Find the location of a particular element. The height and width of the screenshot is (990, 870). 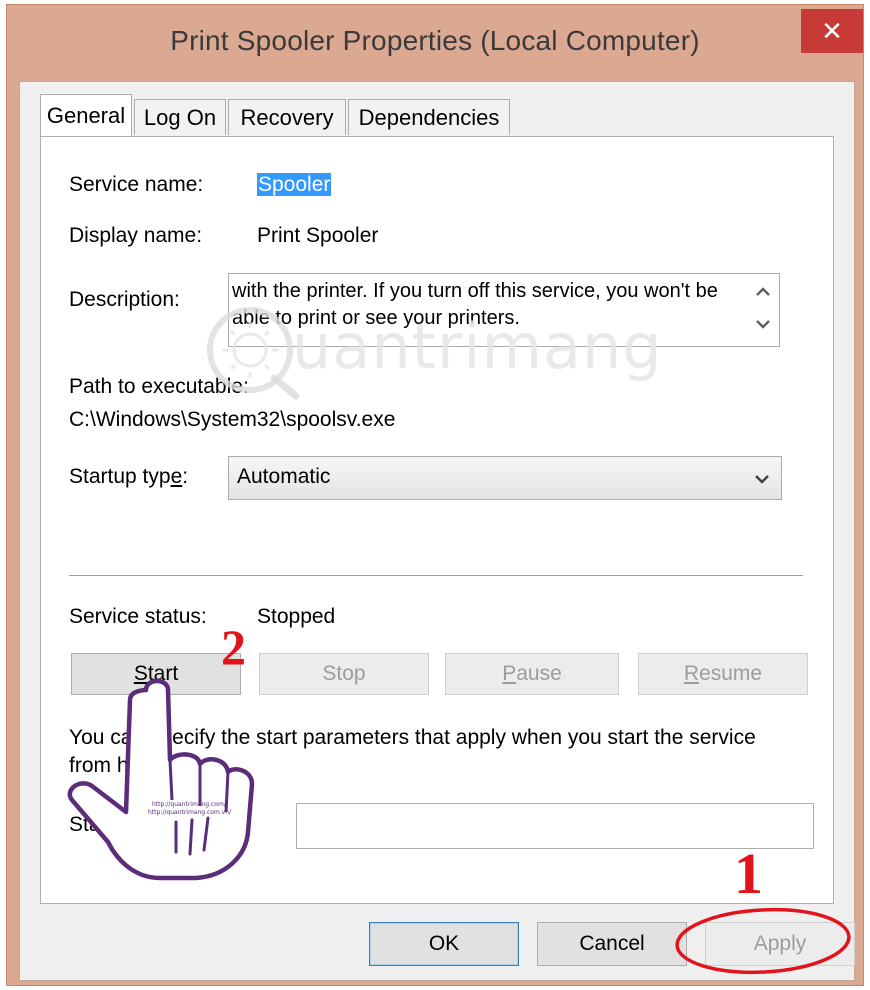

tab-general: General is located at coordinates (86, 115).